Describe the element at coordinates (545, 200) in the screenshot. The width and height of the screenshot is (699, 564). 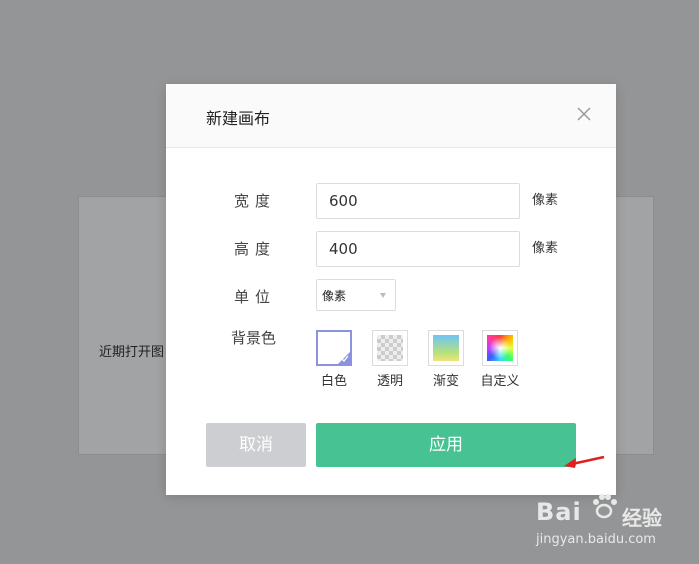
I see `width-unit: 像素` at that location.